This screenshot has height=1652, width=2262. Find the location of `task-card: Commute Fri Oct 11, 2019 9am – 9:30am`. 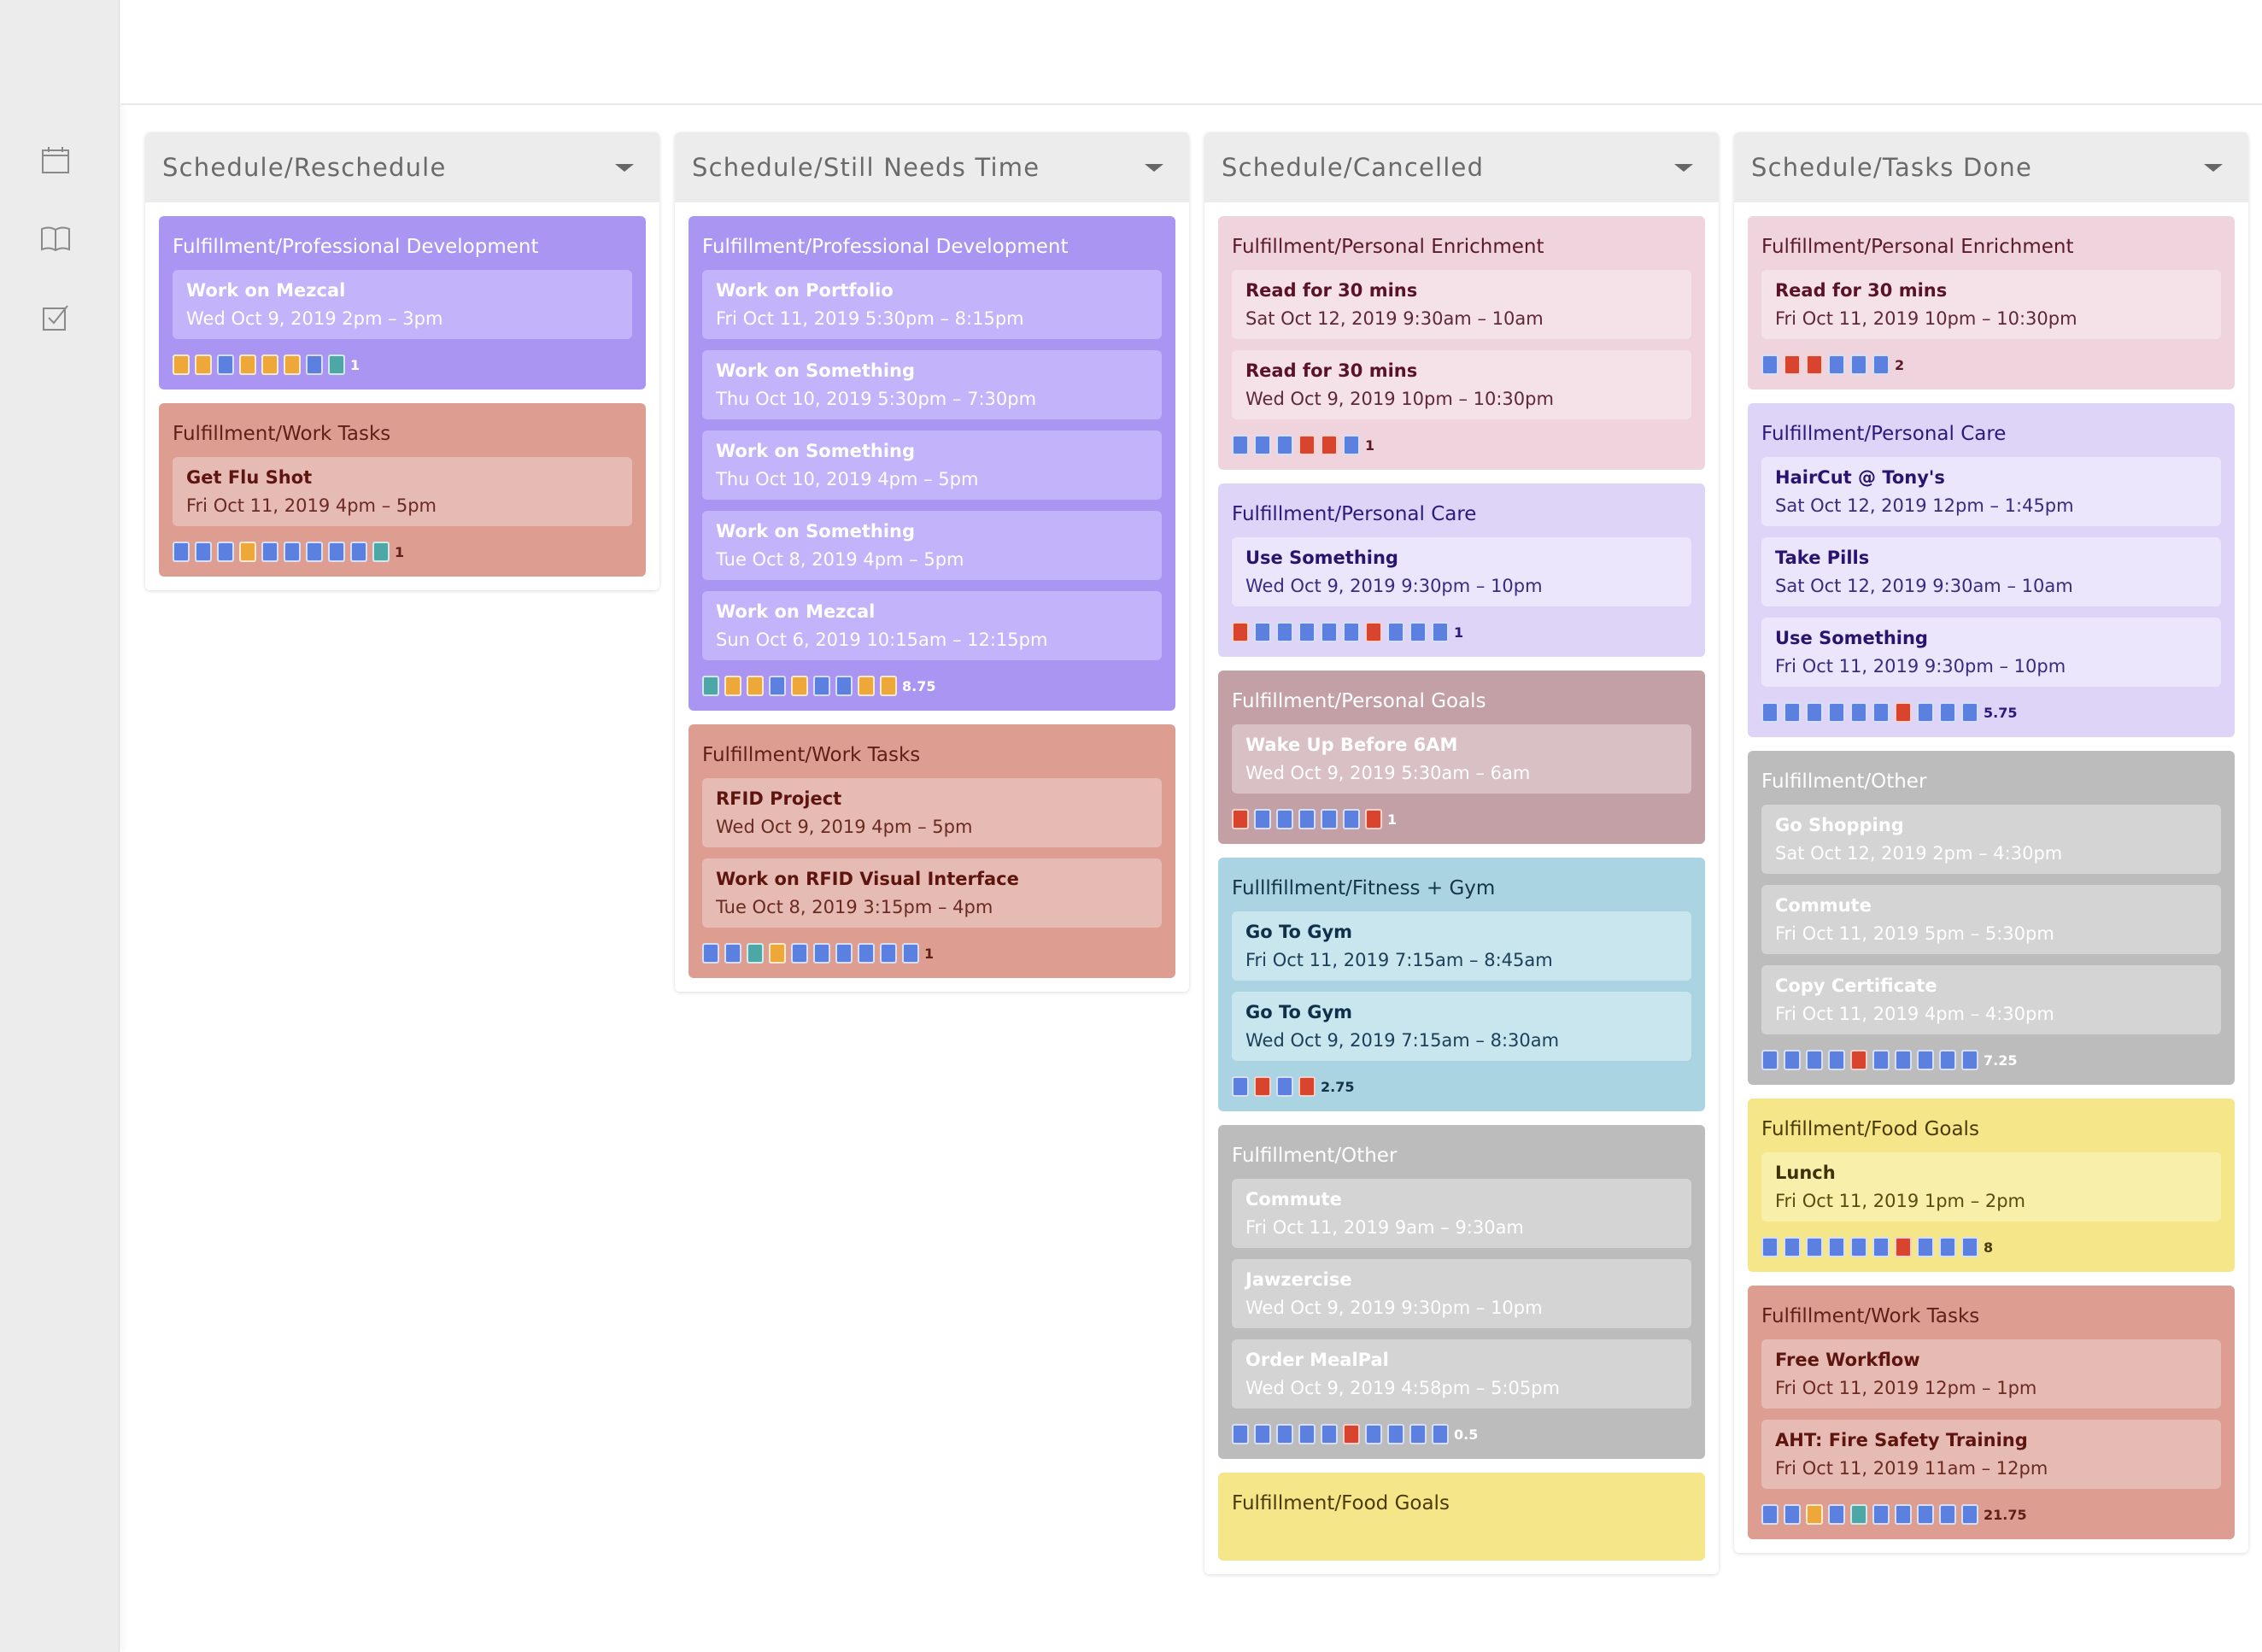

task-card: Commute Fri Oct 11, 2019 9am – 9:30am is located at coordinates (1461, 1213).